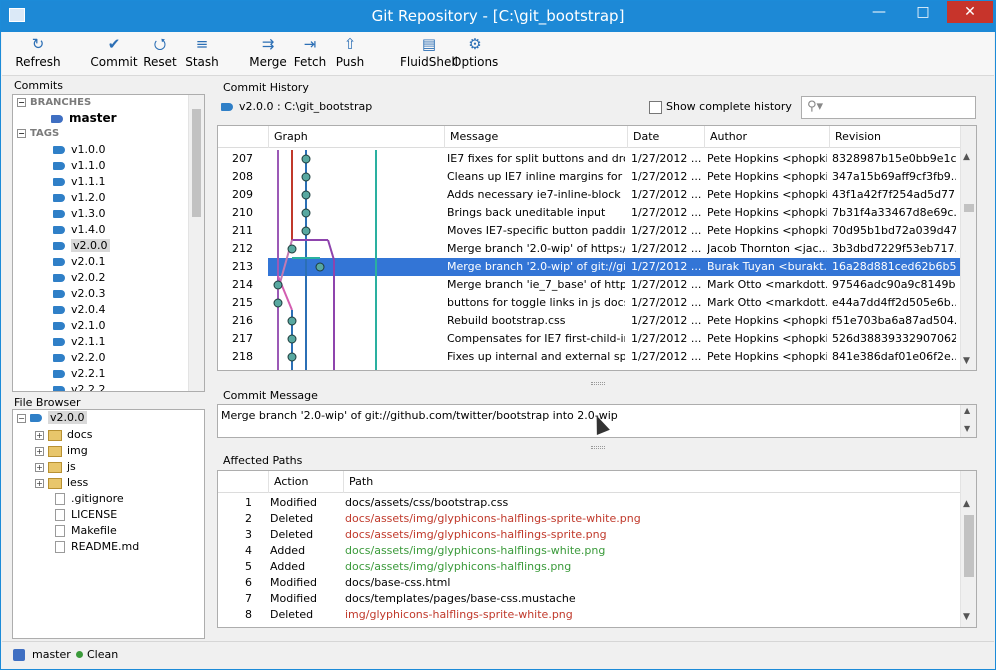 This screenshot has width=996, height=670. What do you see at coordinates (79, 294) in the screenshot?
I see `tag-item: v2.0.3` at bounding box center [79, 294].